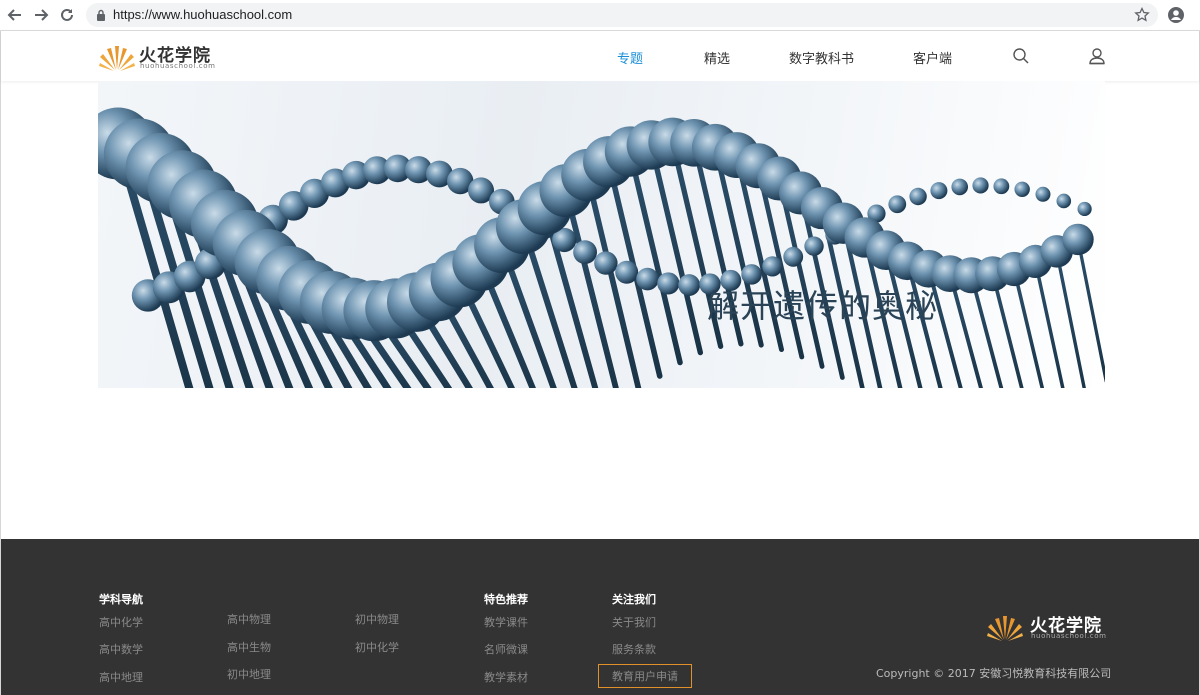  I want to click on subject-nav-heading: 学科导航, so click(121, 599).